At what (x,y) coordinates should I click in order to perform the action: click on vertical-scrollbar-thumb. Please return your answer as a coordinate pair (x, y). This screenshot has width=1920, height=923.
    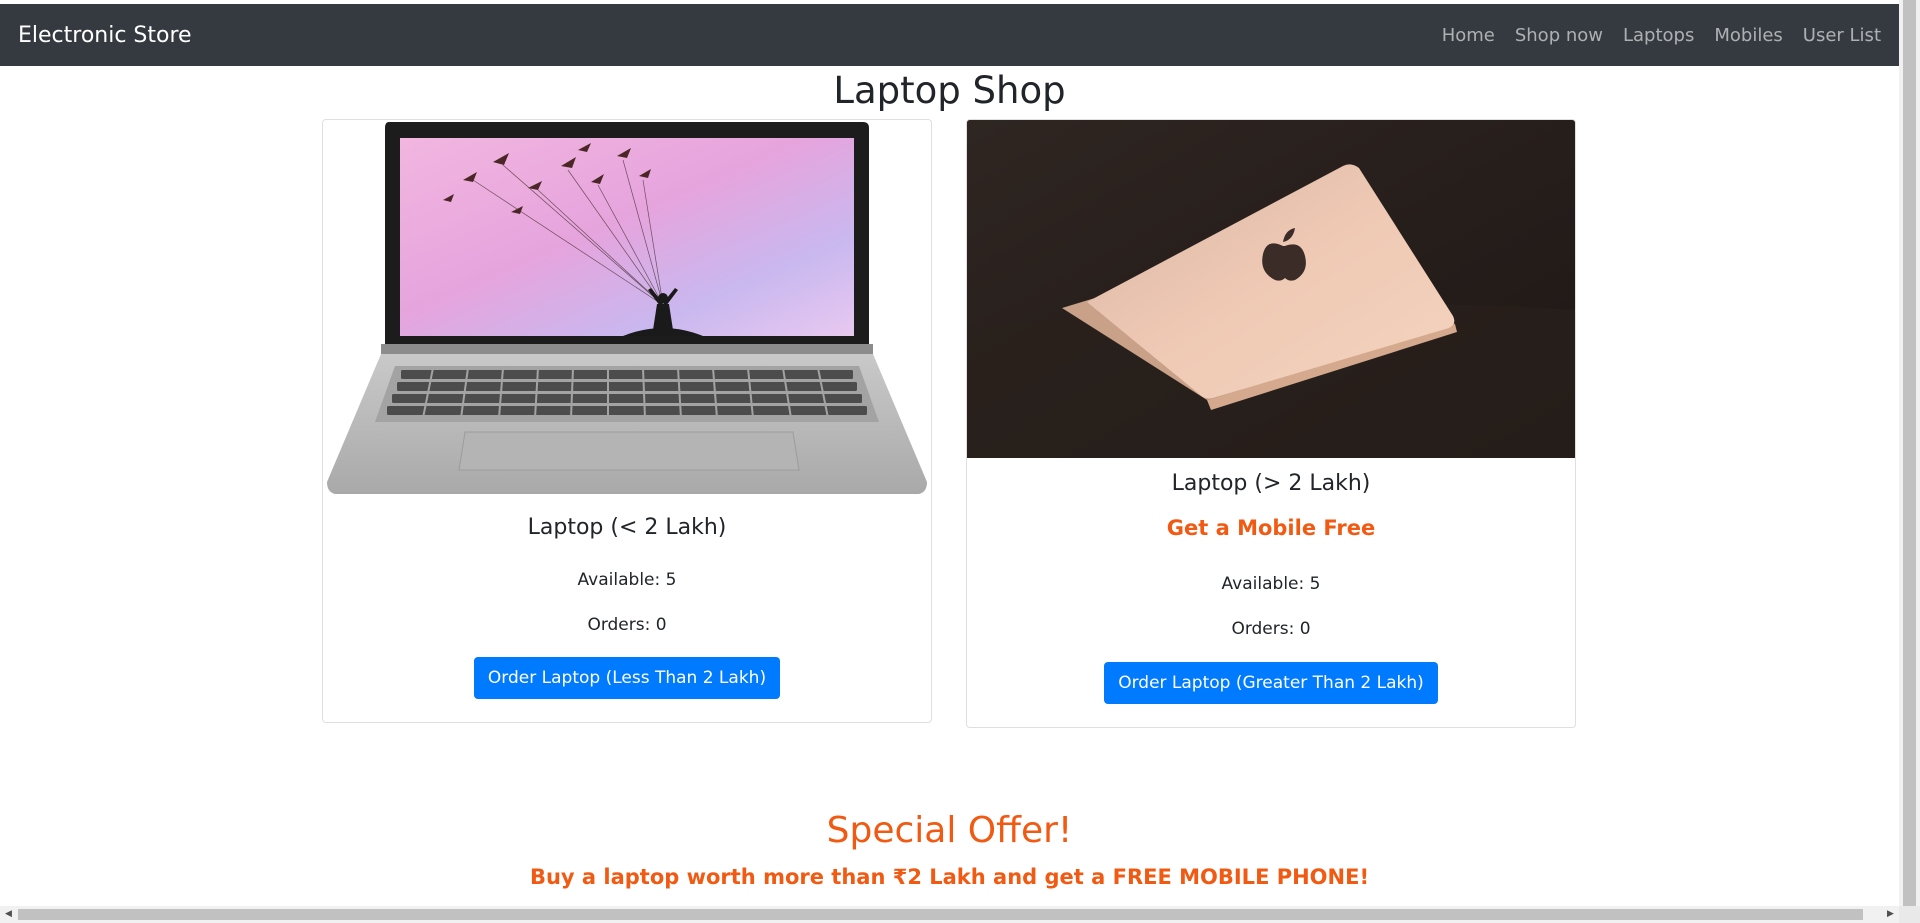
    Looking at the image, I should click on (1909, 453).